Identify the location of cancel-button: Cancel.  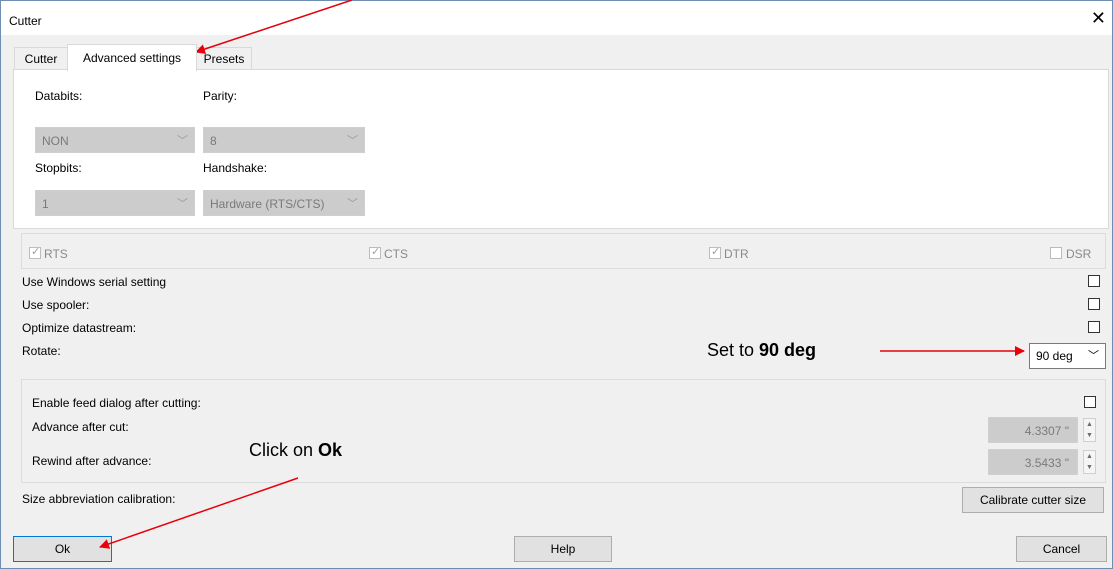
(1061, 549).